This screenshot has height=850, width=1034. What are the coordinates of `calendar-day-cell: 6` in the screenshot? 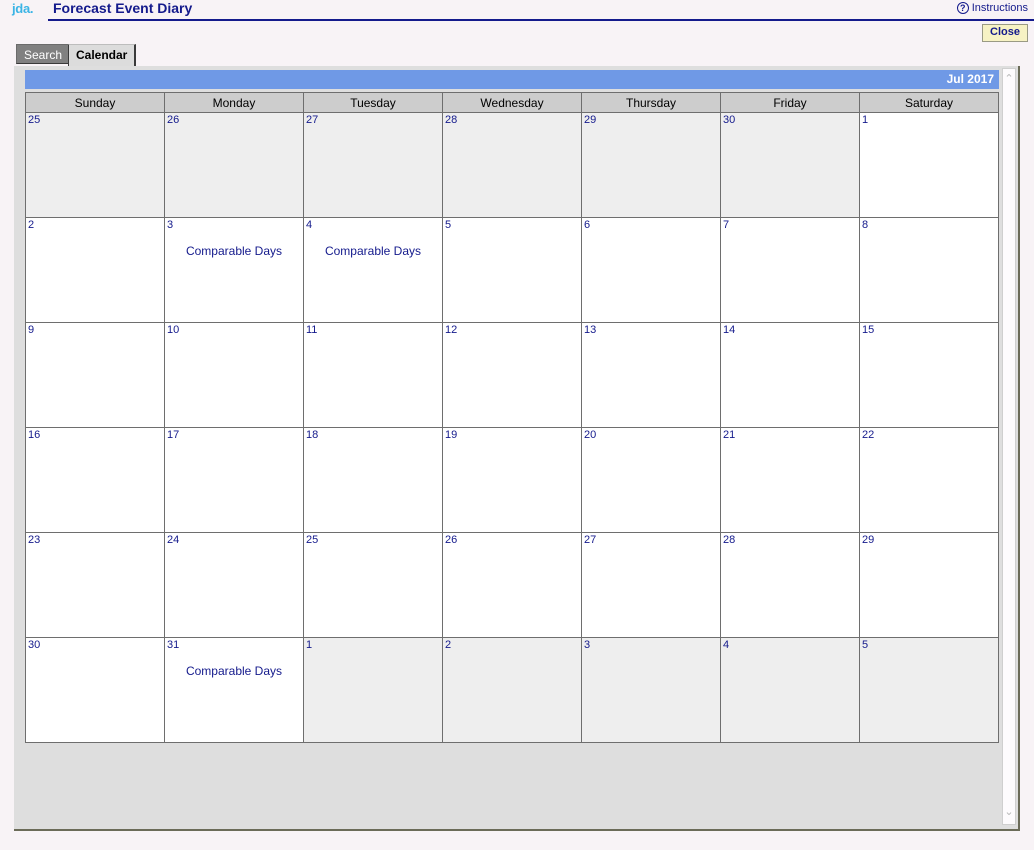 It's located at (651, 270).